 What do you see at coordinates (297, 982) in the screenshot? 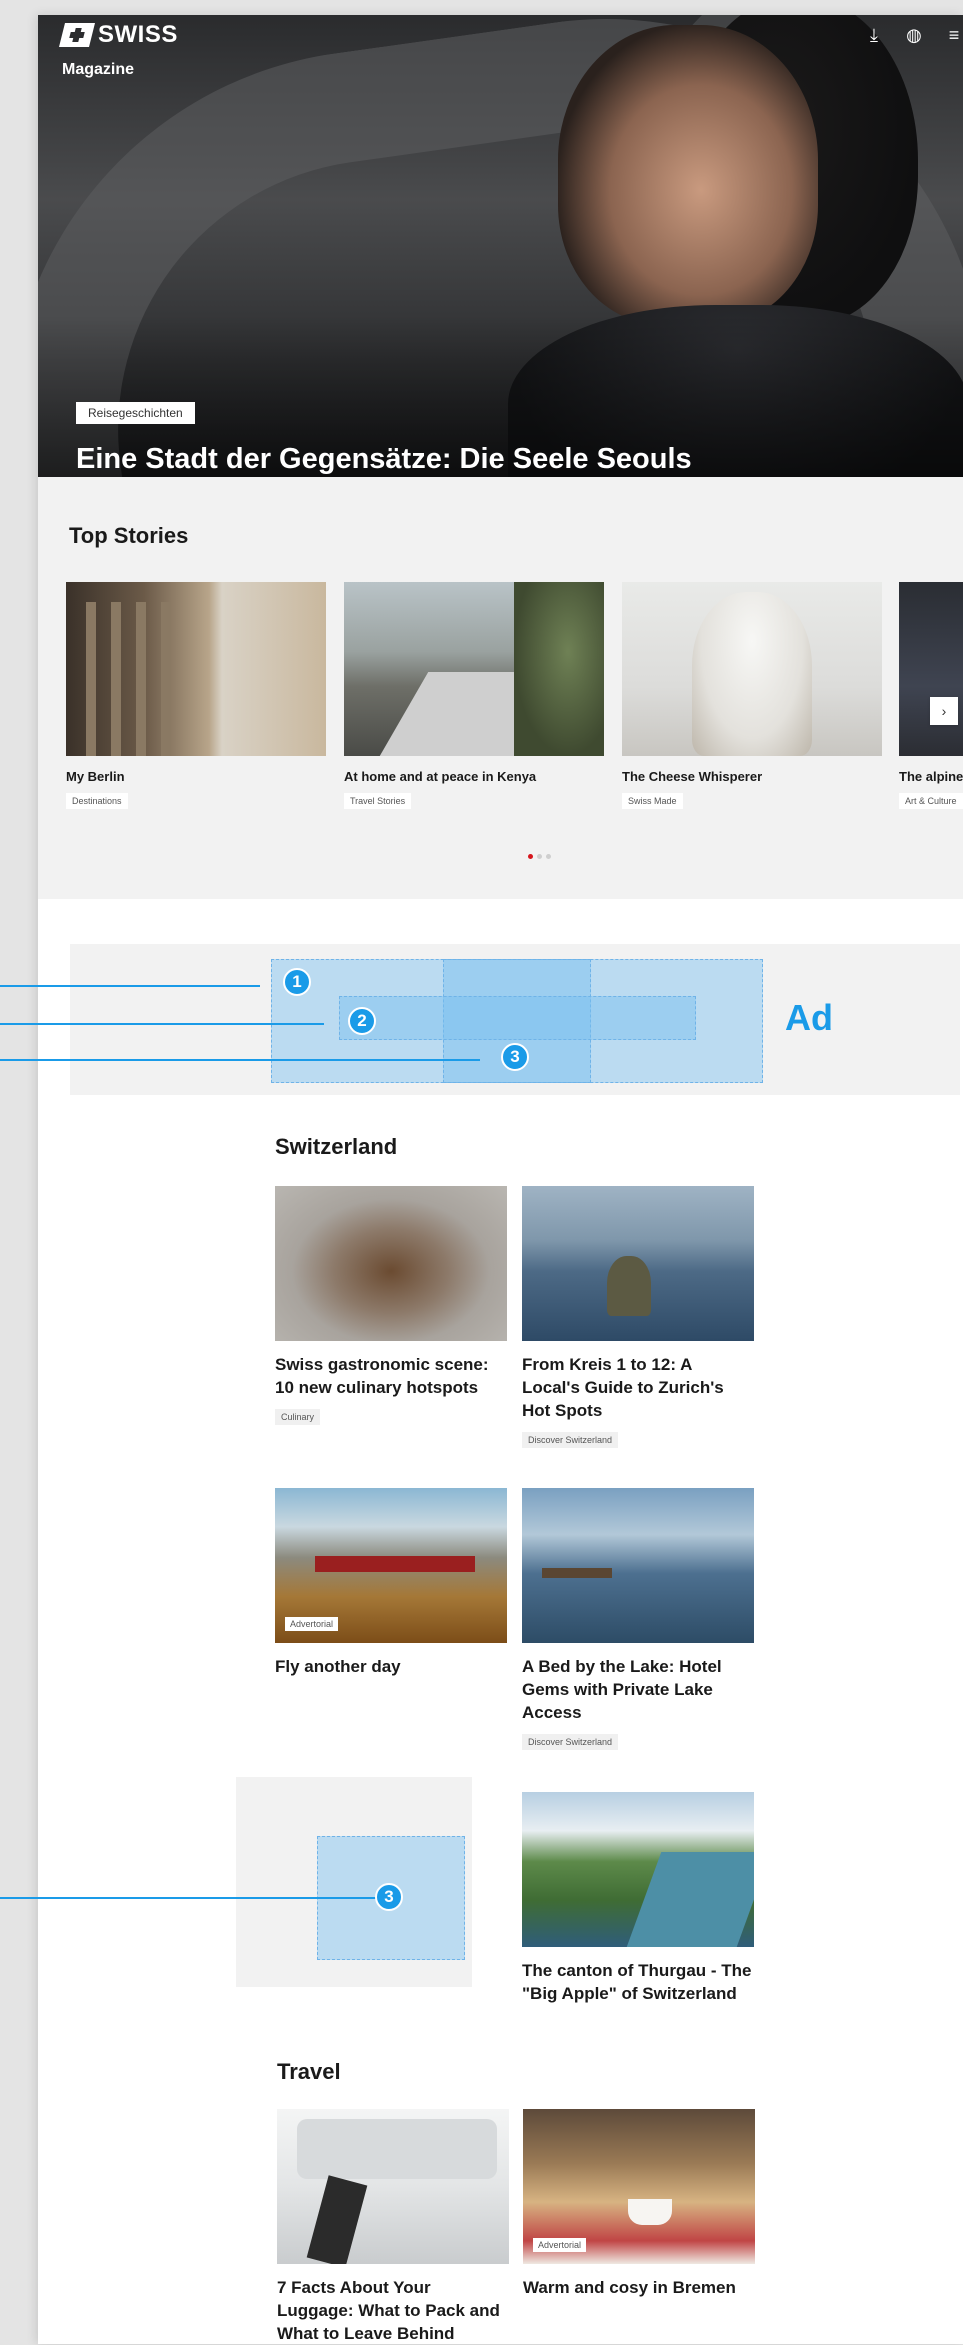
I see `ad-marker: 1` at bounding box center [297, 982].